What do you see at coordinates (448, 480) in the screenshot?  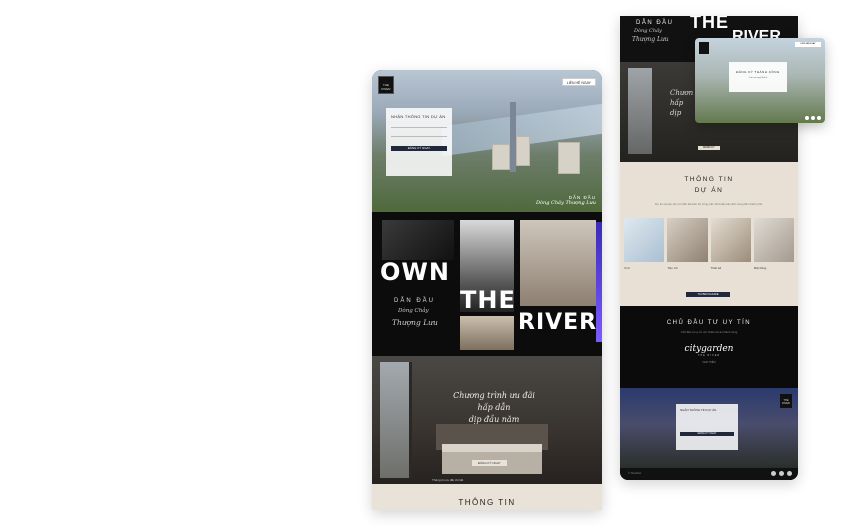 I see `promo-note: Thông tin ưu đãi chi tiết` at bounding box center [448, 480].